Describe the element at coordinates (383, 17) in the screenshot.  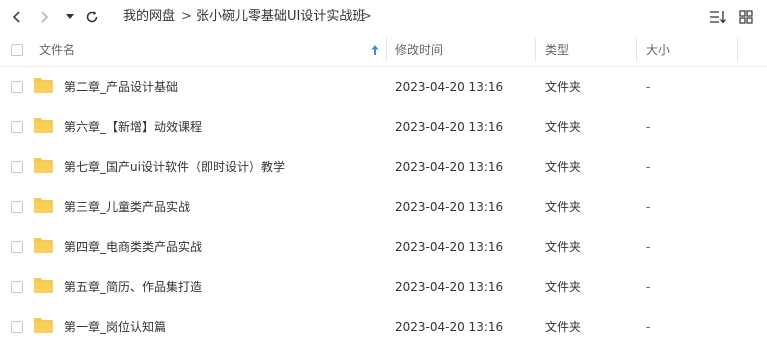
I see `toolbar: 我的网盘 > 张小碗儿零基础UI设计实战班 >` at that location.